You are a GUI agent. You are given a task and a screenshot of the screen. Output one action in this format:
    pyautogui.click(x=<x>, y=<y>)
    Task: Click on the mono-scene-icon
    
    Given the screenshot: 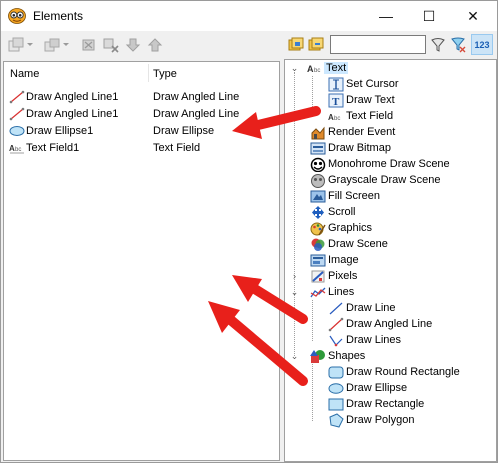 What is the action you would take?
    pyautogui.click(x=318, y=164)
    